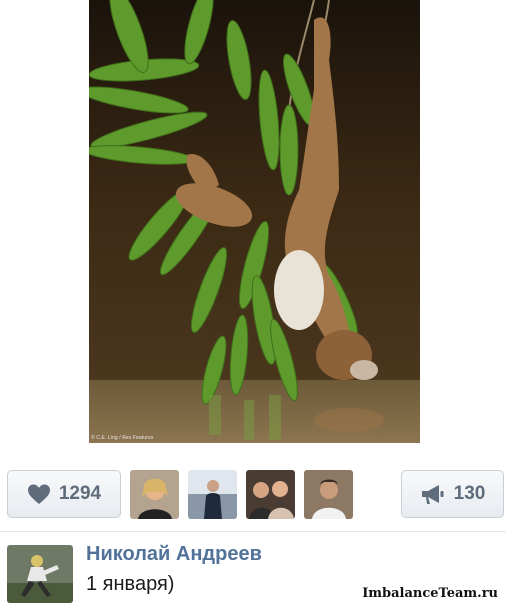  I want to click on liked-by-list, so click(241, 494).